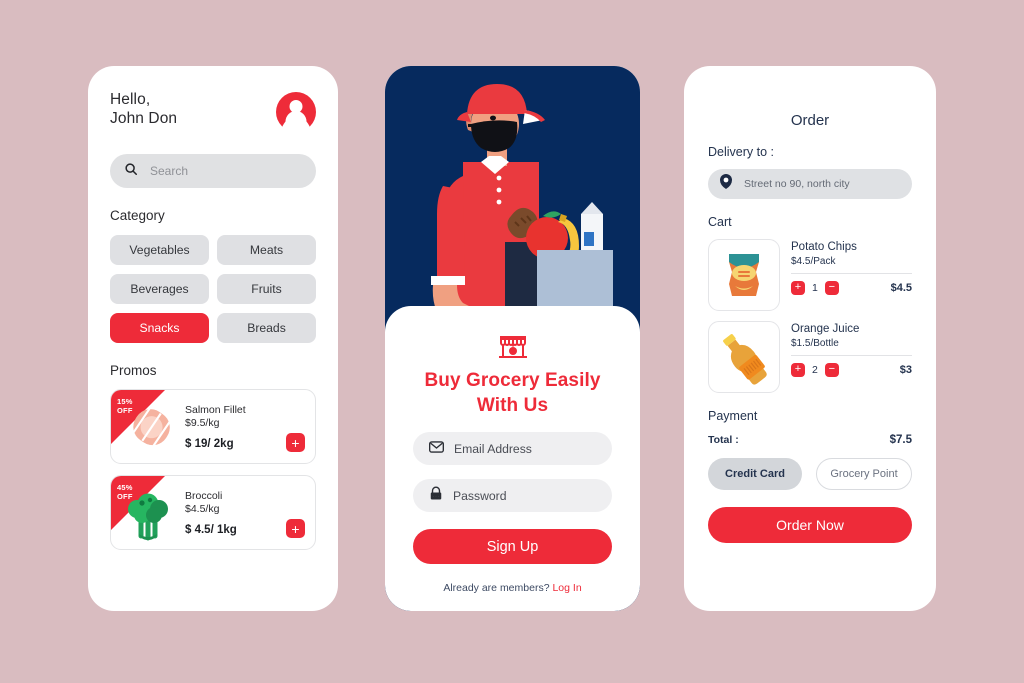  I want to click on cart-item-line-total: $4.5, so click(901, 288).